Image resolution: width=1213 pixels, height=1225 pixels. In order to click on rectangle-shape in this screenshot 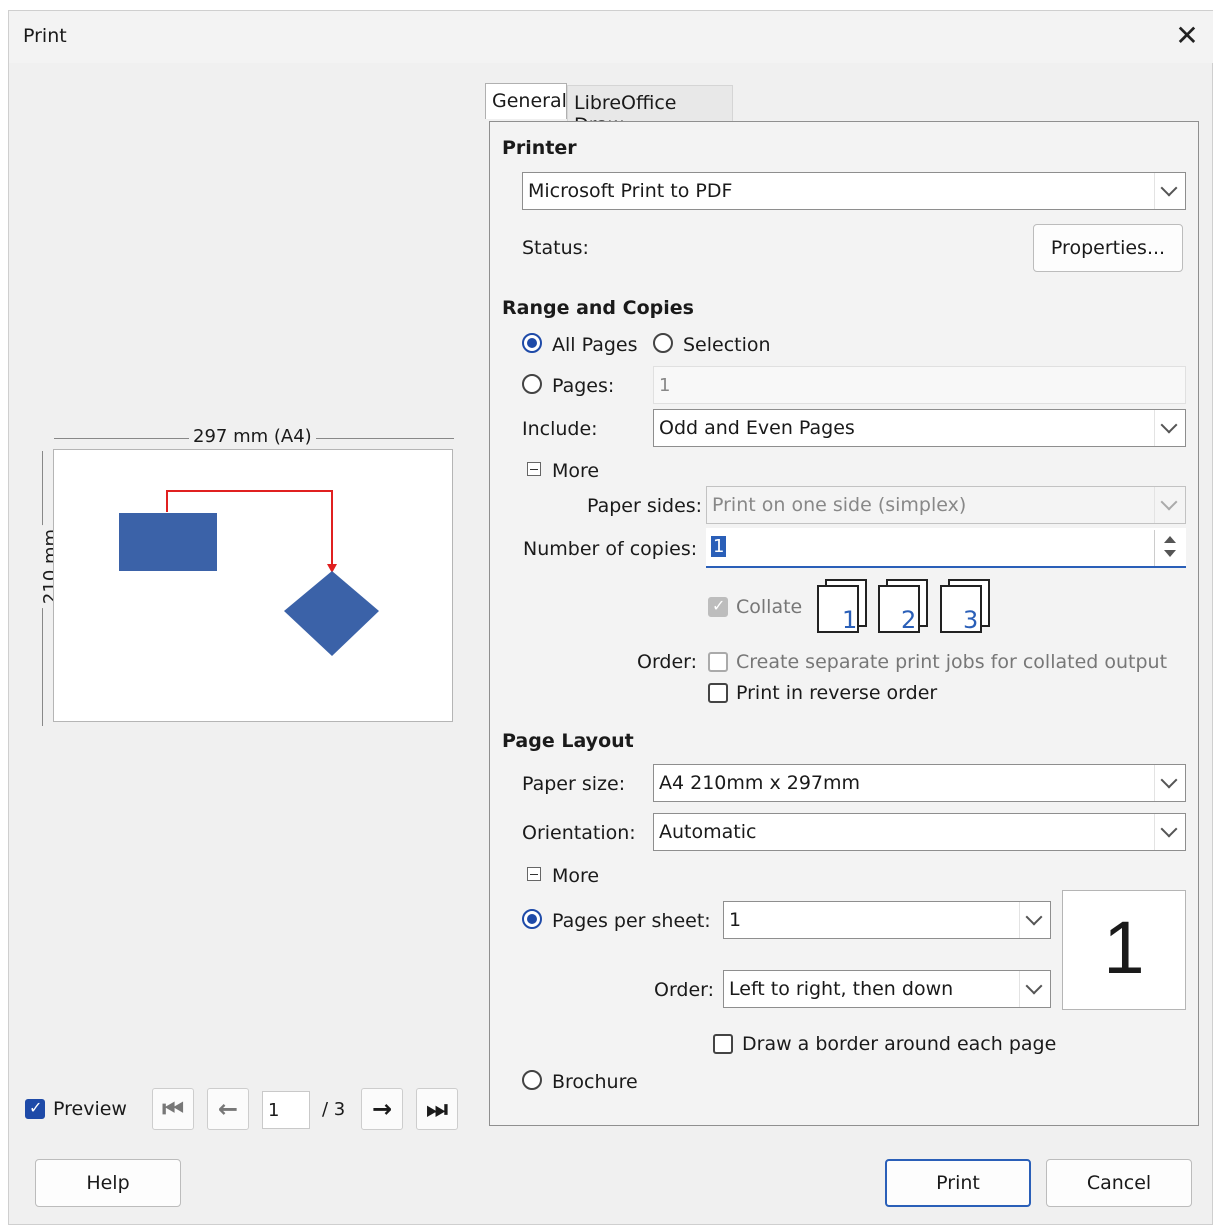, I will do `click(168, 542)`.